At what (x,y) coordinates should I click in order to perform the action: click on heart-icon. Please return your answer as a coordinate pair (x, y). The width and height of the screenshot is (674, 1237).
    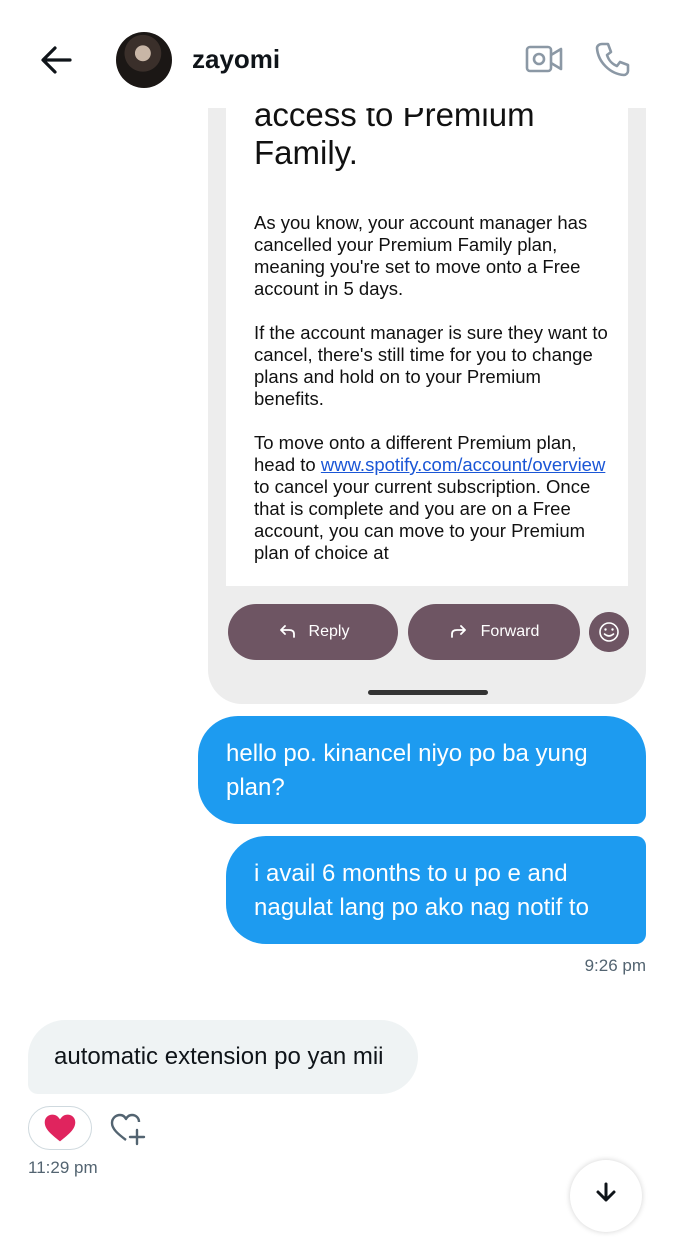
    Looking at the image, I should click on (60, 1128).